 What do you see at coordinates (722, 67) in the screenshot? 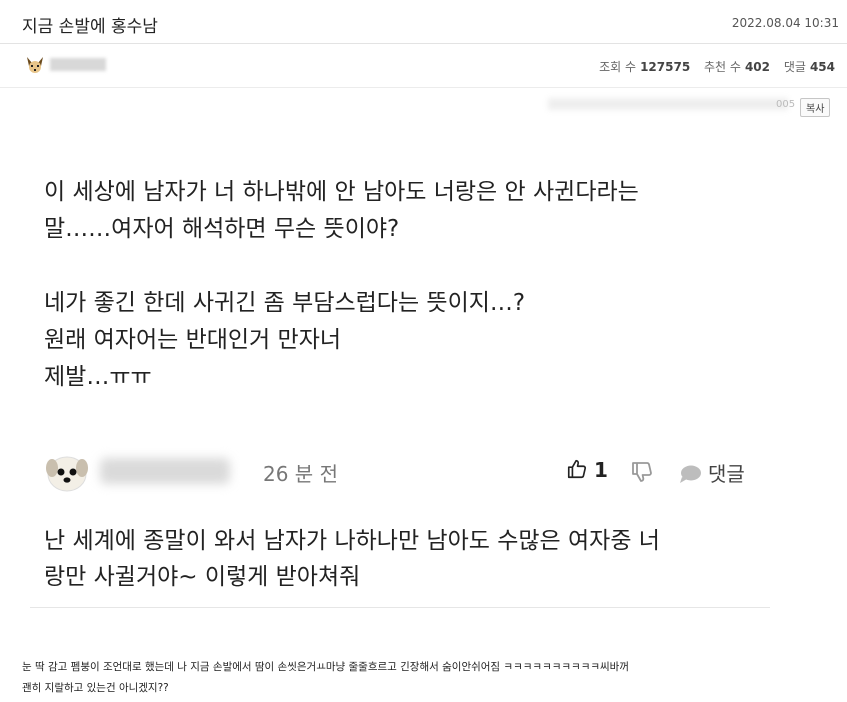
I see `likes-label: 추천 수` at bounding box center [722, 67].